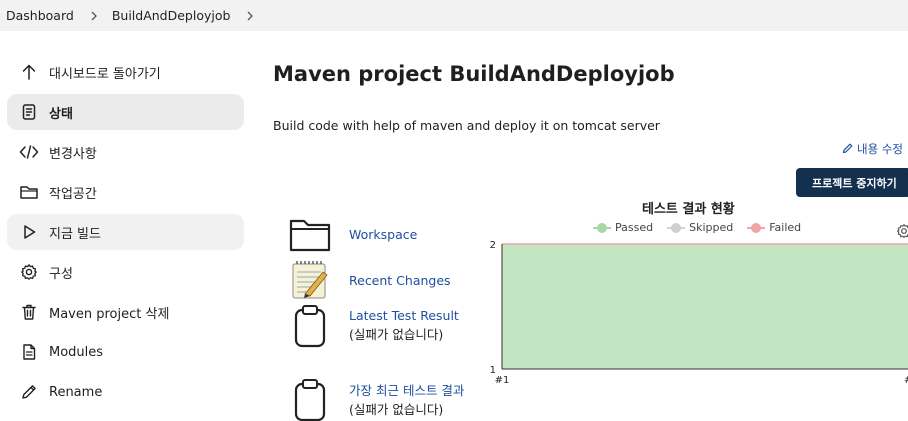 The image size is (908, 421). I want to click on breadcrumb: Dashboard BuildAndDeployjob, so click(454, 15).